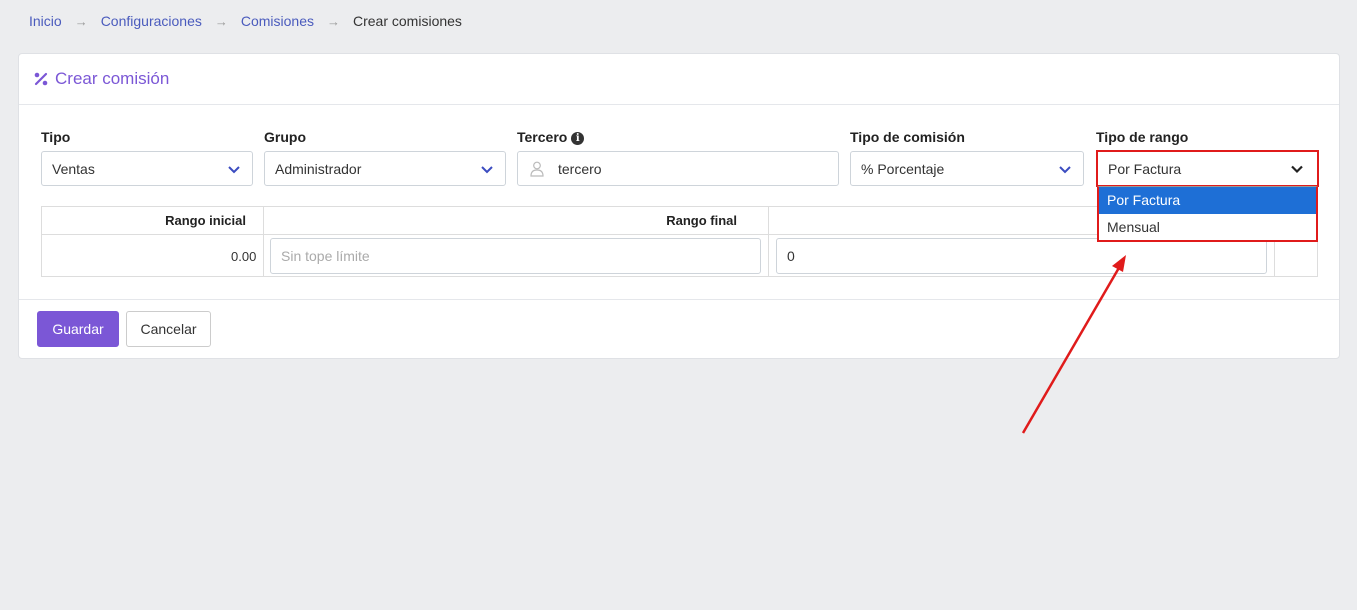 The image size is (1357, 610). Describe the element at coordinates (679, 79) in the screenshot. I see `card-header: Crear comisión` at that location.